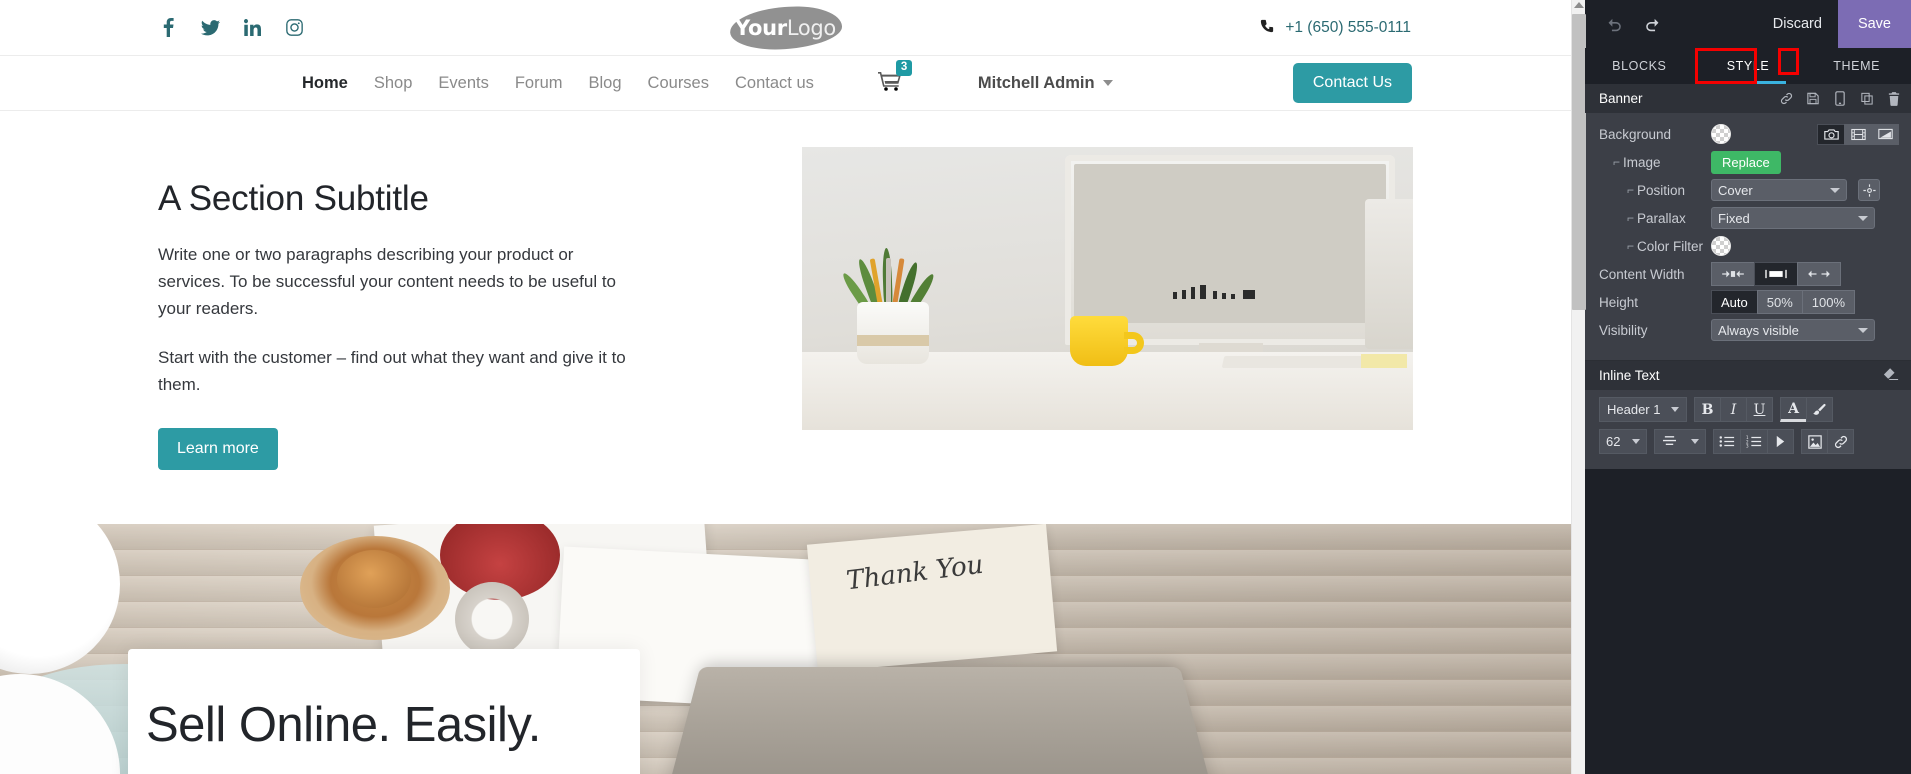 The width and height of the screenshot is (1911, 774). I want to click on parallax-select: Fixed, so click(1793, 218).